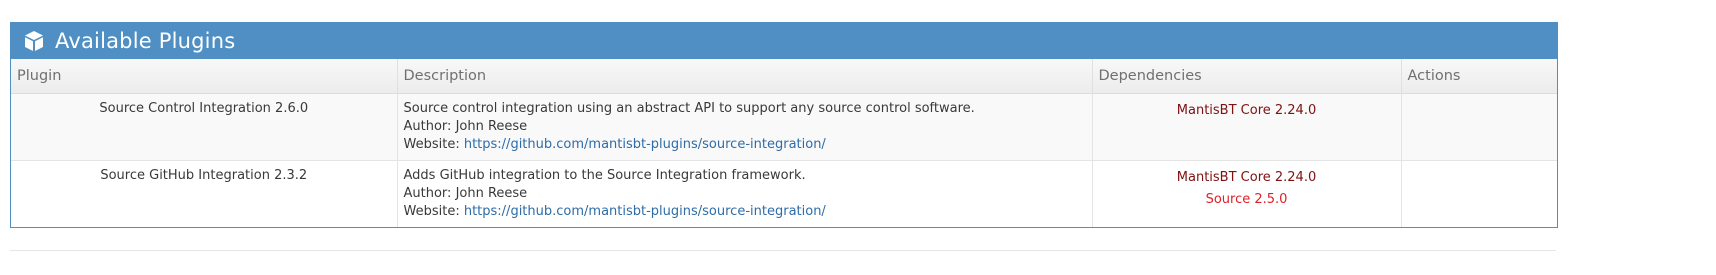  What do you see at coordinates (1479, 76) in the screenshot?
I see `column-header-actions: Actions` at bounding box center [1479, 76].